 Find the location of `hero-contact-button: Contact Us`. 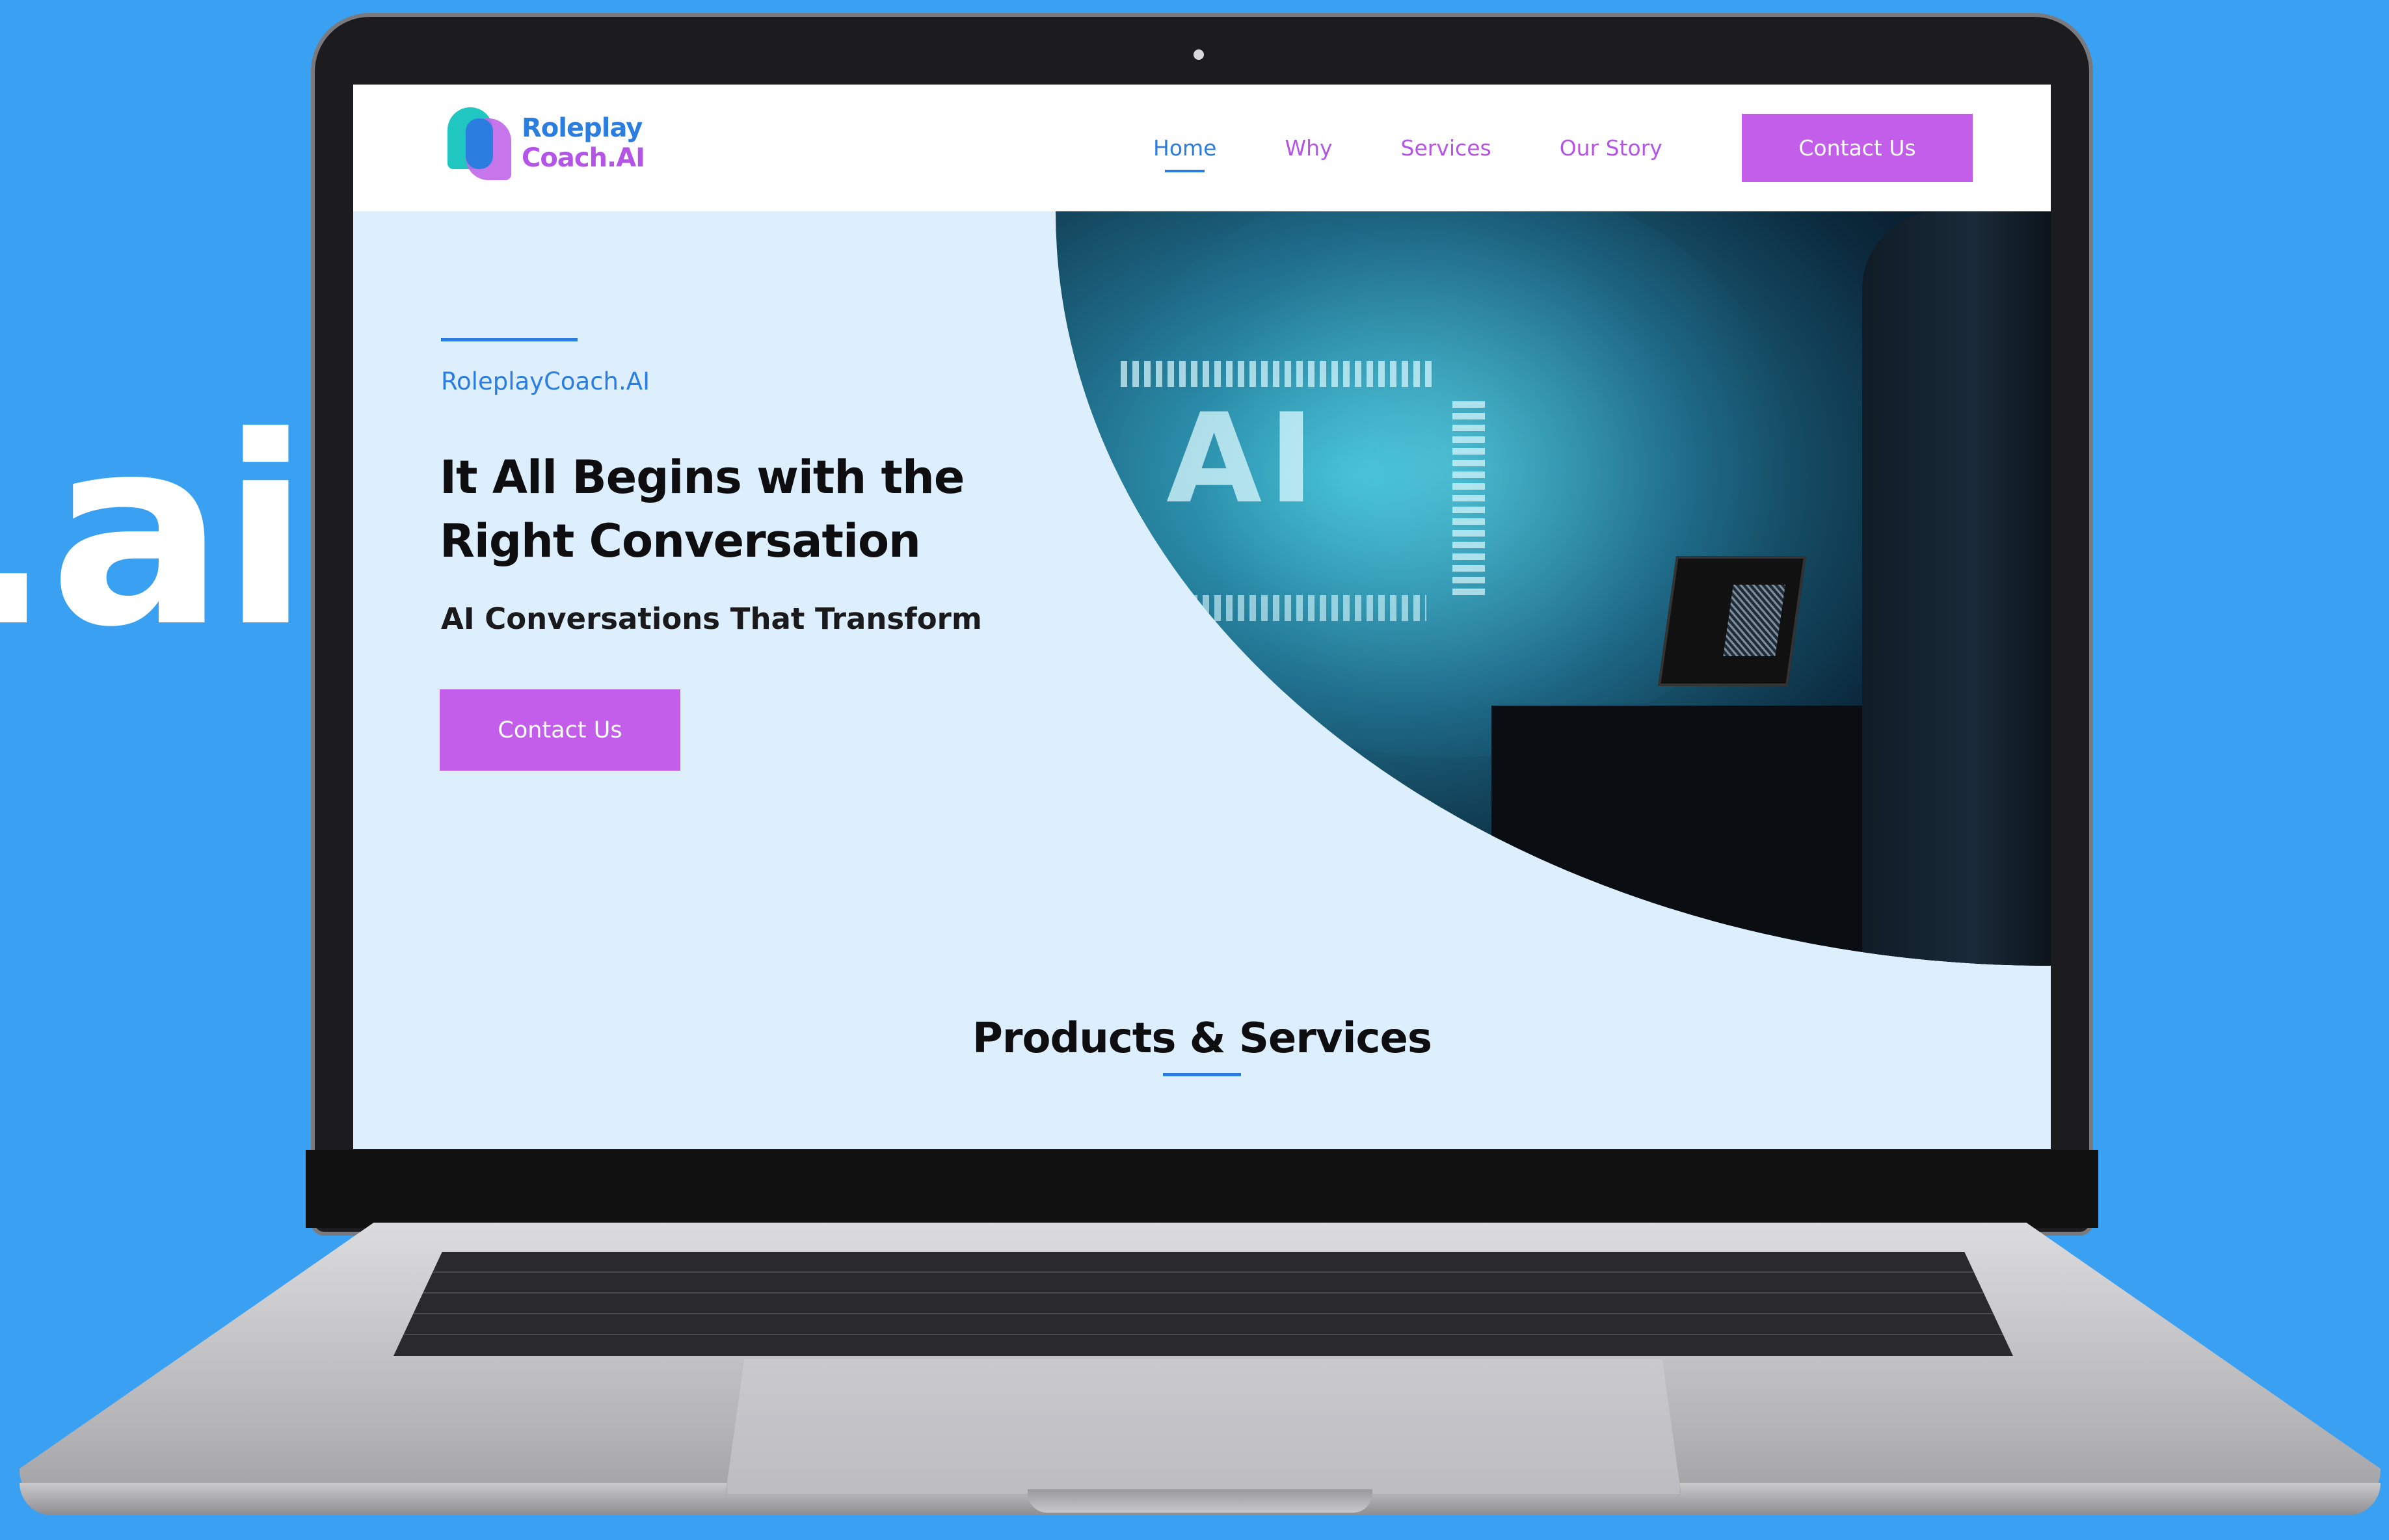

hero-contact-button: Contact Us is located at coordinates (560, 730).